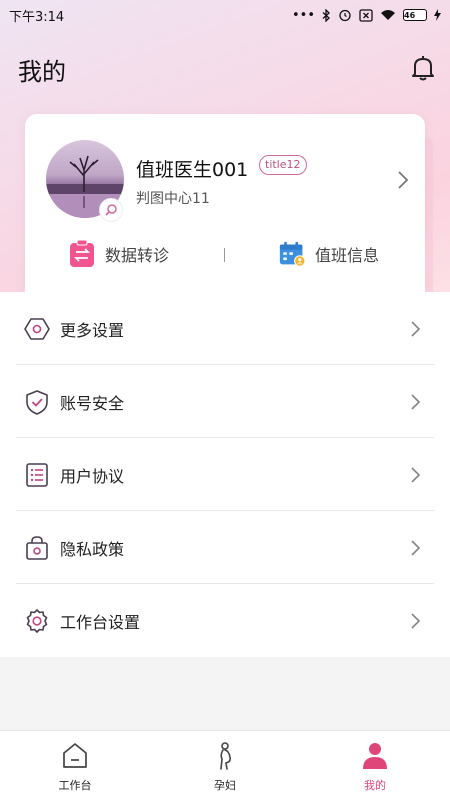  Describe the element at coordinates (415, 15) in the screenshot. I see `battery-indicator: 46` at that location.